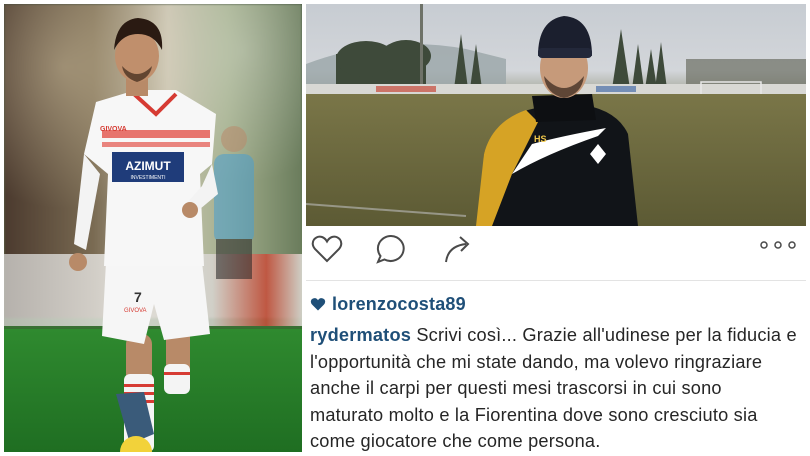 The height and width of the screenshot is (456, 810). I want to click on liked-by-row: lorenzocosta89, so click(388, 304).